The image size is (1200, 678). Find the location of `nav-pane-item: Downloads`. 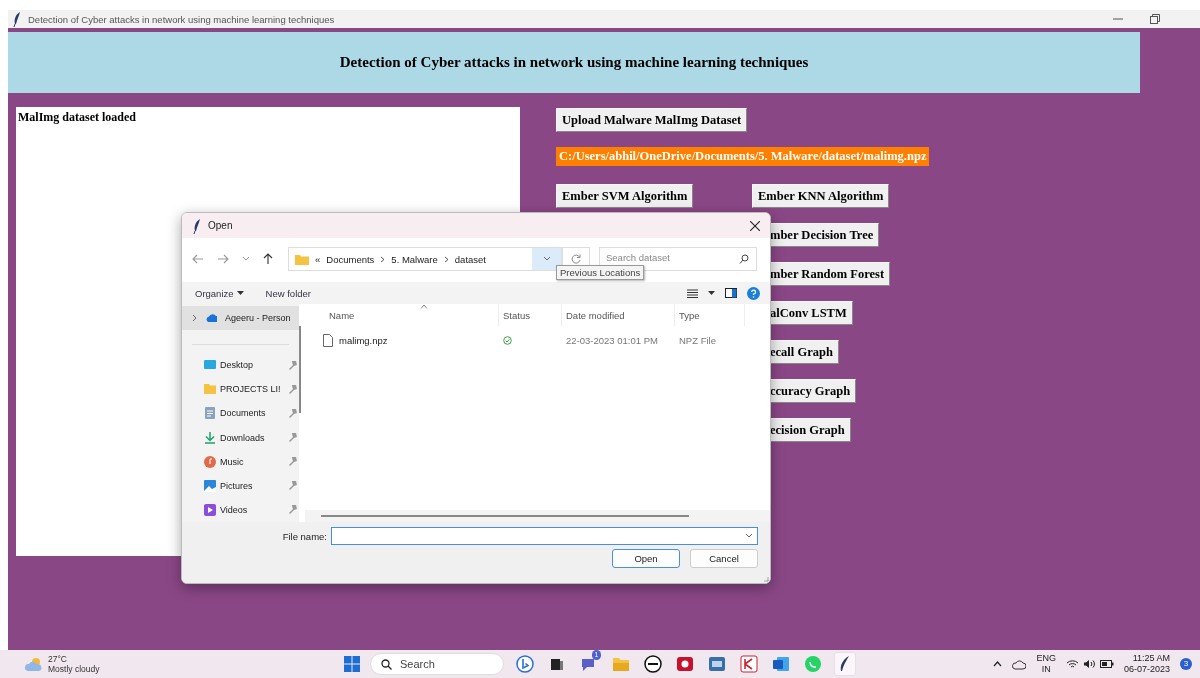

nav-pane-item: Downloads is located at coordinates (240, 437).